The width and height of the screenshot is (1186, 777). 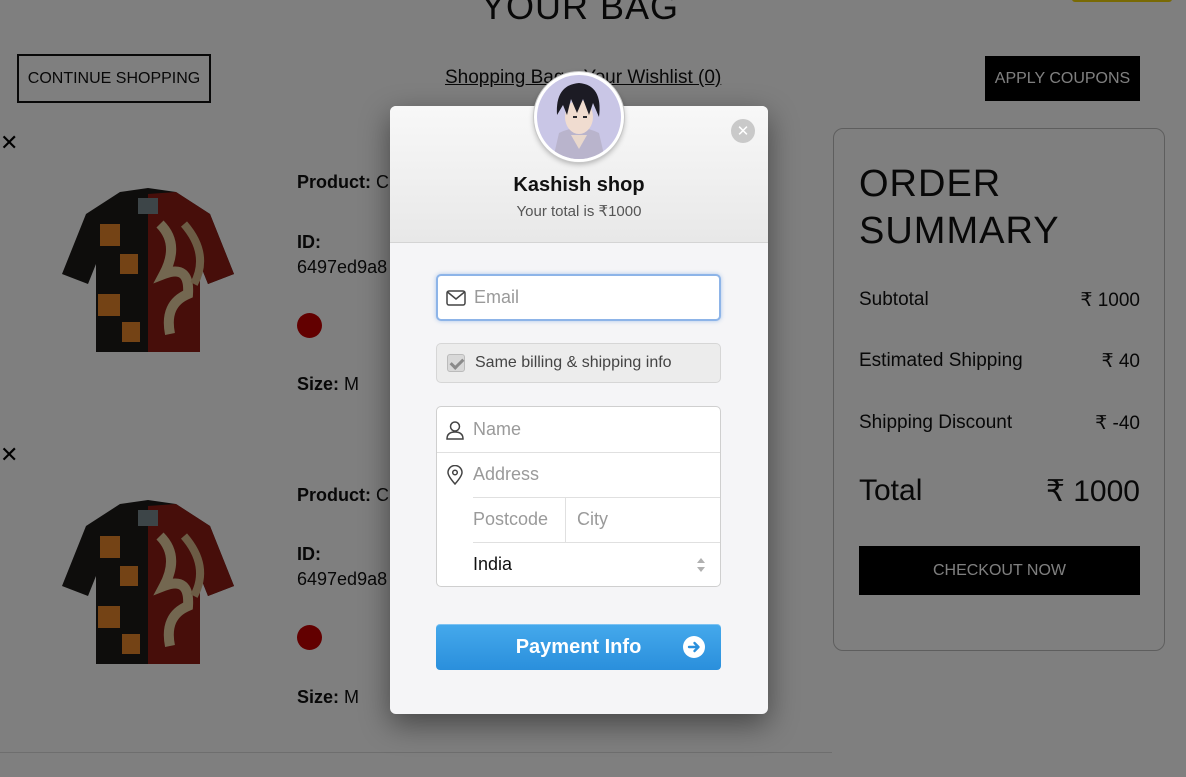 What do you see at coordinates (694, 647) in the screenshot?
I see `arrow-right-icon` at bounding box center [694, 647].